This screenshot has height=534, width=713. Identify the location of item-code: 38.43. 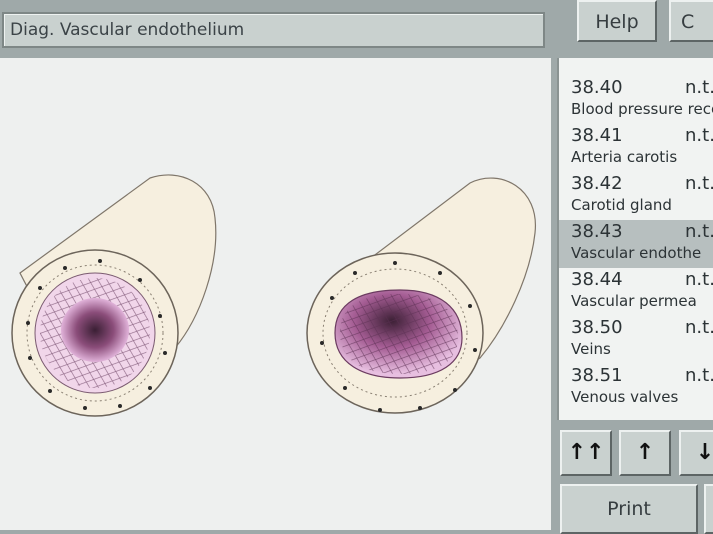
(597, 231).